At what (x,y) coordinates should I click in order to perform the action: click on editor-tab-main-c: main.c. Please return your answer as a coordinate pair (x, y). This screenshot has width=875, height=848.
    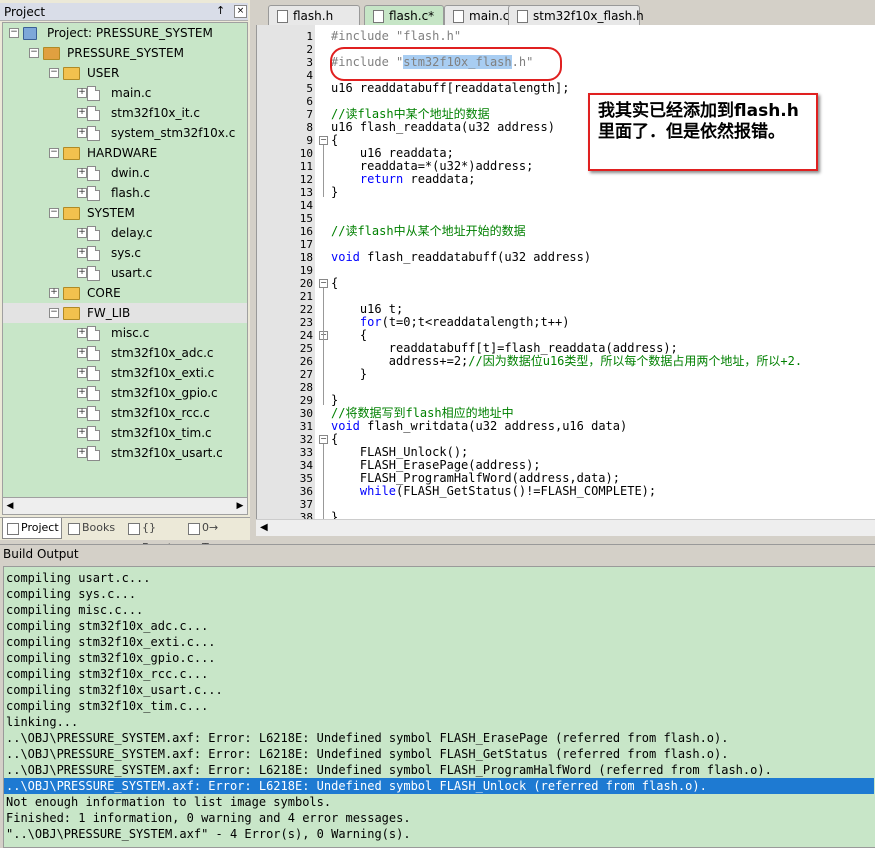
    Looking at the image, I should click on (478, 15).